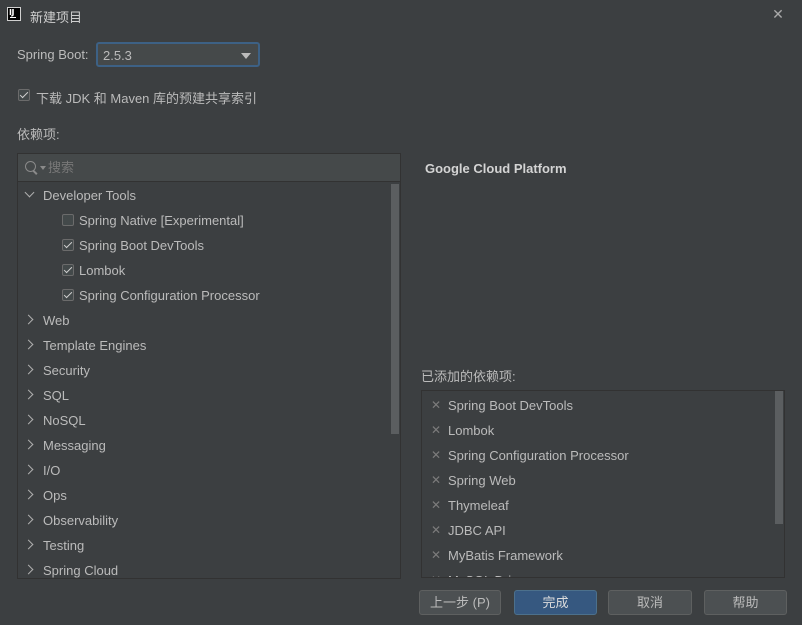 This screenshot has height=625, width=802. Describe the element at coordinates (142, 245) in the screenshot. I see `tree-item-label: Spring Boot DevTools` at that location.